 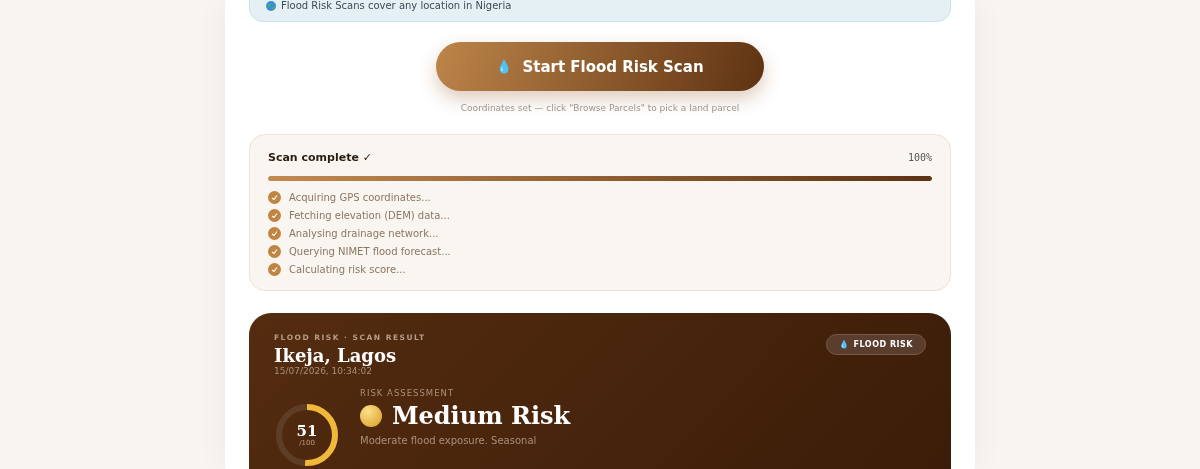 What do you see at coordinates (408, 393) in the screenshot?
I see `assessment-label: RISK ASSESSMENT` at bounding box center [408, 393].